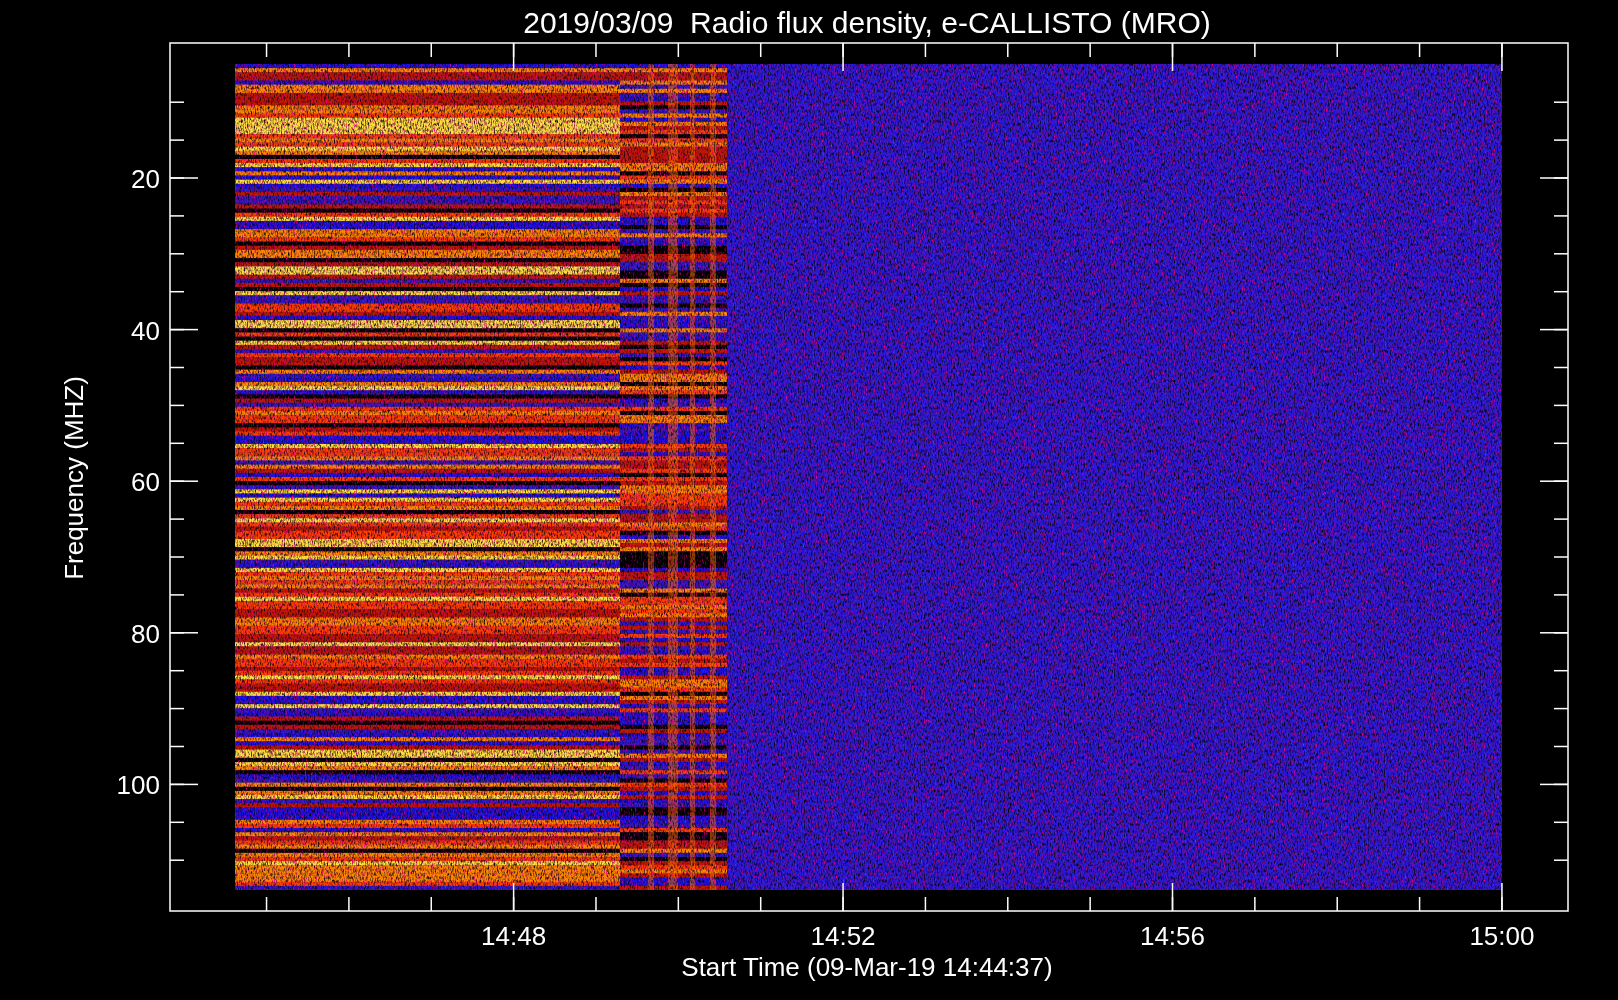 This screenshot has width=1618, height=1000. Describe the element at coordinates (74, 478) in the screenshot. I see `axis-label: Frequency (MHZ)` at that location.